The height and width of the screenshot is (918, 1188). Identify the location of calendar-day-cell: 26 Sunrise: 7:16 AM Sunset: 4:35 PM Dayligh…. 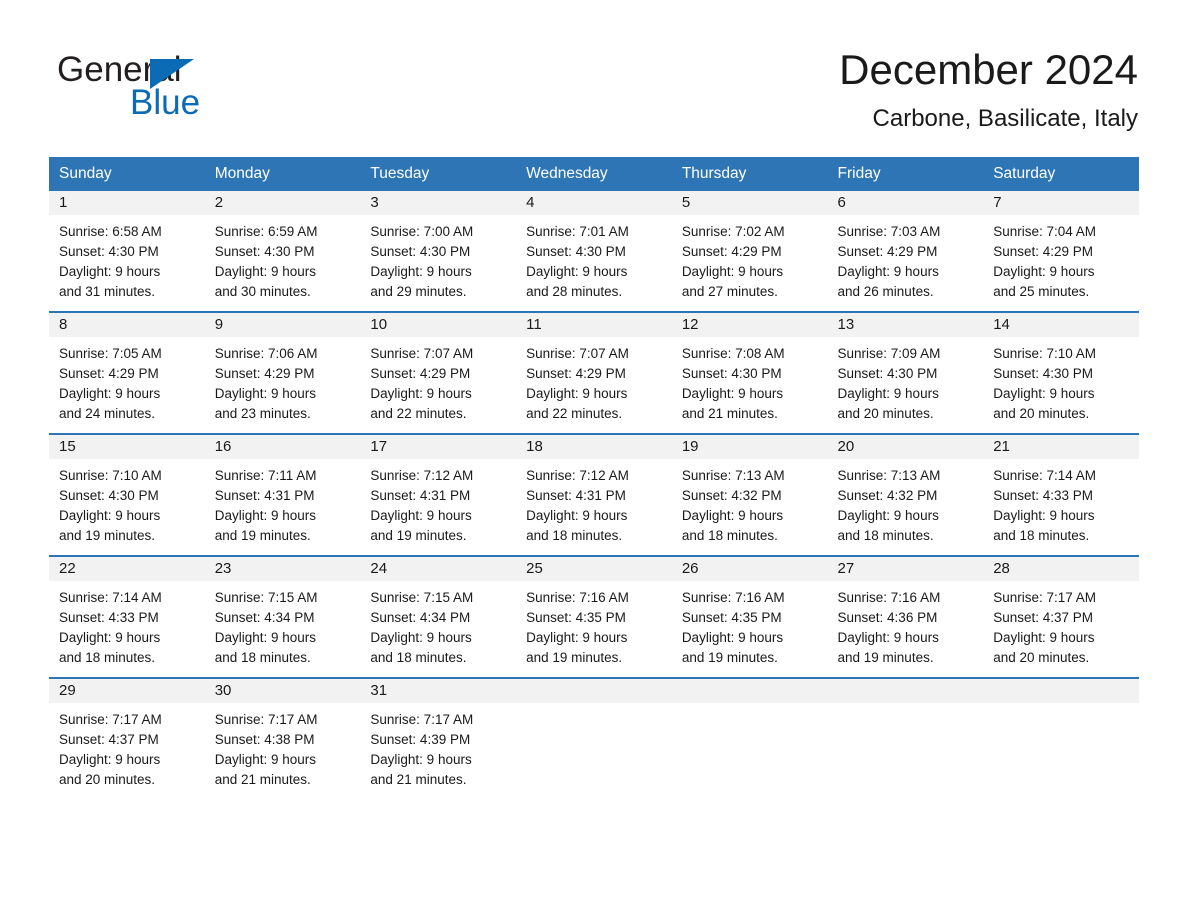
(749, 616).